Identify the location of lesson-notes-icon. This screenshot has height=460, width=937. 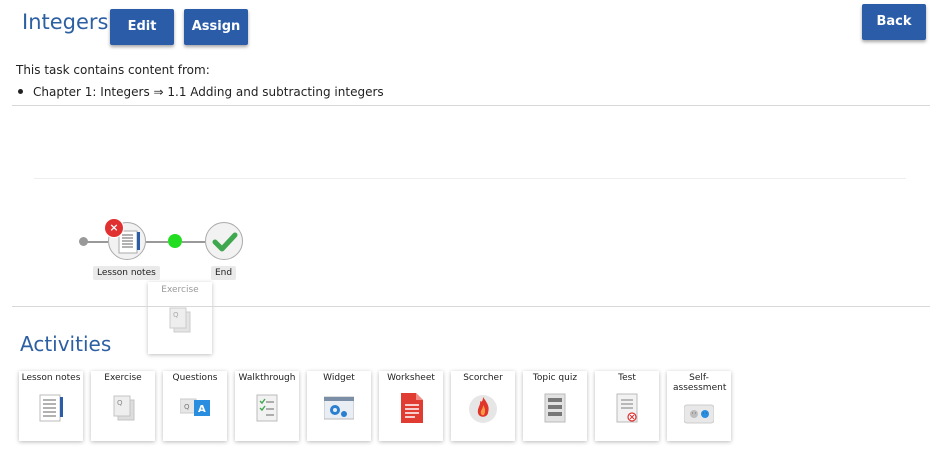
(51, 408).